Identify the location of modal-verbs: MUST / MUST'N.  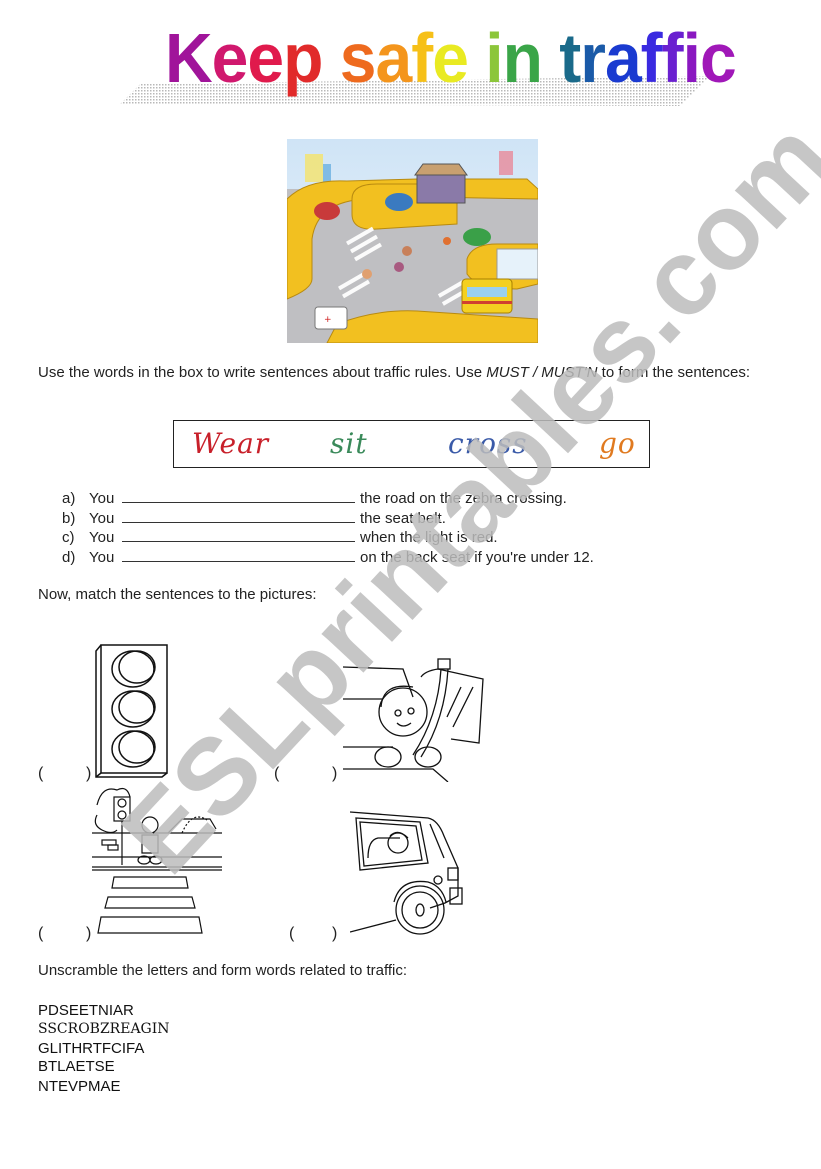
(542, 372).